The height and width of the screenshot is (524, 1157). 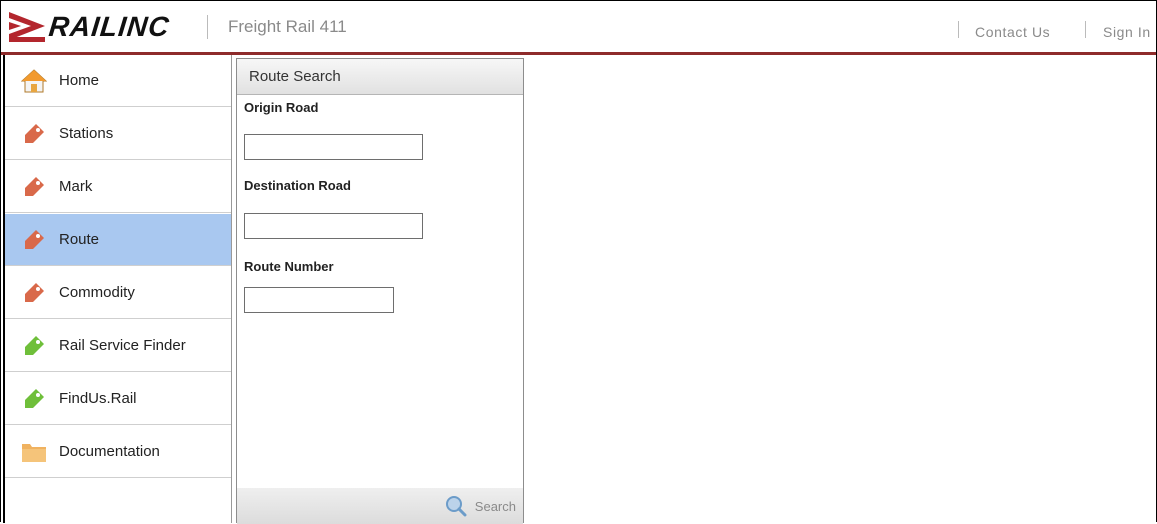 I want to click on panel-title: Route Search, so click(x=295, y=76).